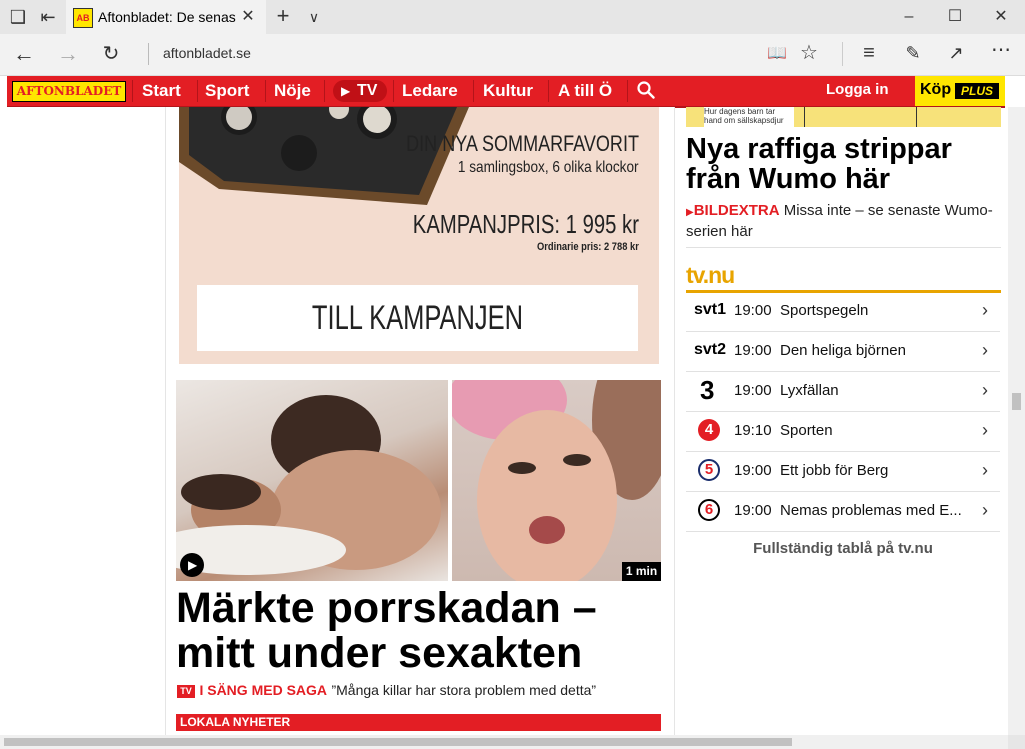 The image size is (1025, 749). What do you see at coordinates (777, 54) in the screenshot?
I see `reading-view-icon: 📖` at bounding box center [777, 54].